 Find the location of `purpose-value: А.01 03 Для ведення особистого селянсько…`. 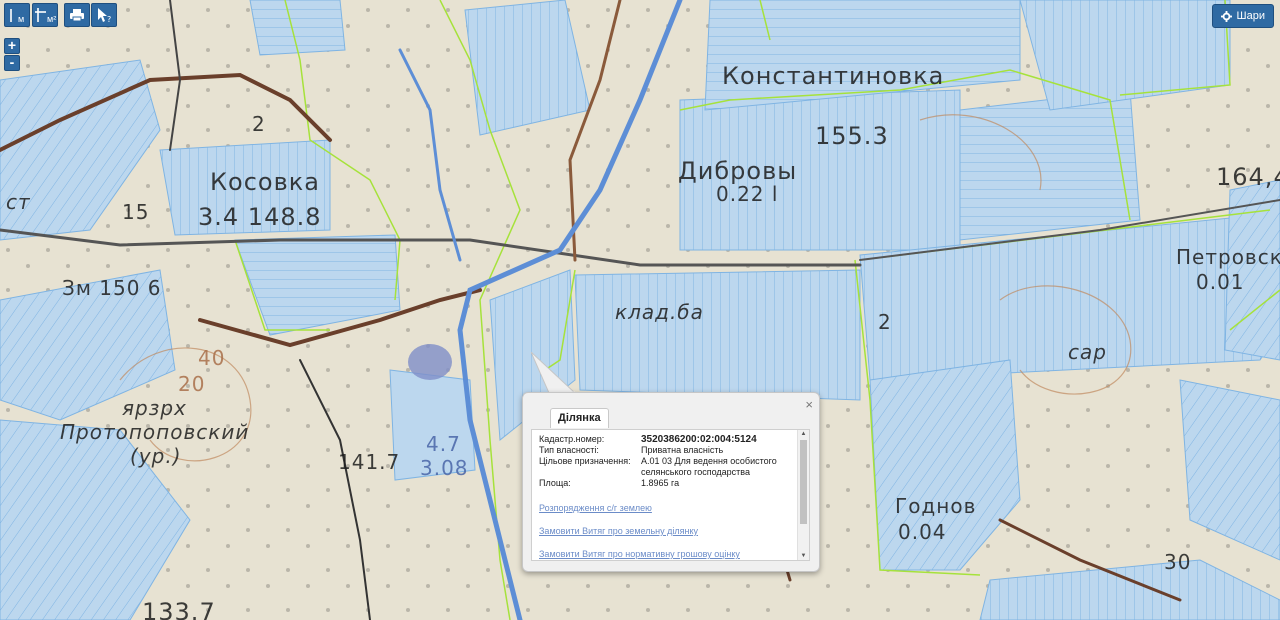

purpose-value: А.01 03 Для ведення особистого селянсько… is located at coordinates (709, 466).